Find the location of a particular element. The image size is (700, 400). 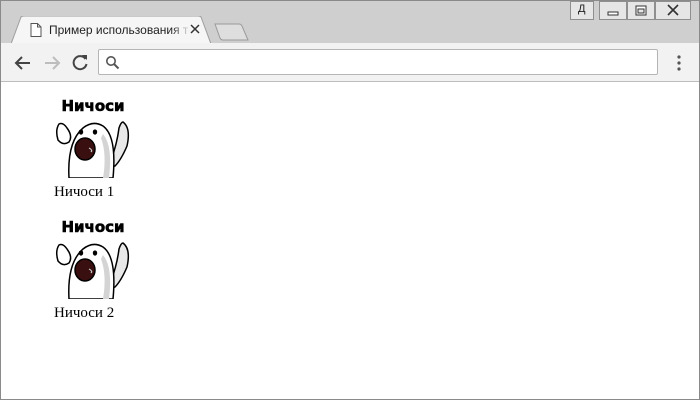

reload-icon is located at coordinates (80, 63).